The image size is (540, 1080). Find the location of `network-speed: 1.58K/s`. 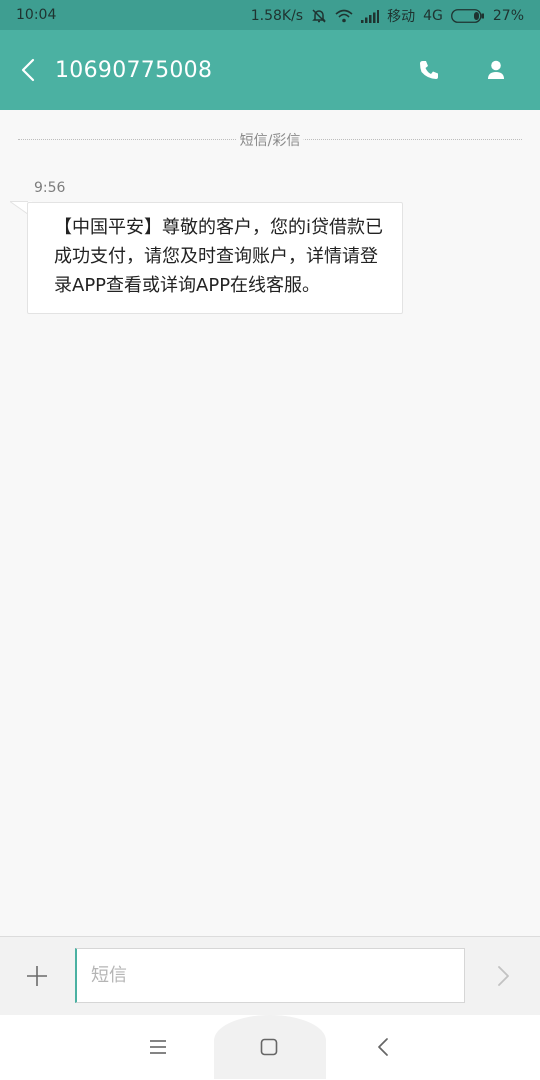

network-speed: 1.58K/s is located at coordinates (277, 16).